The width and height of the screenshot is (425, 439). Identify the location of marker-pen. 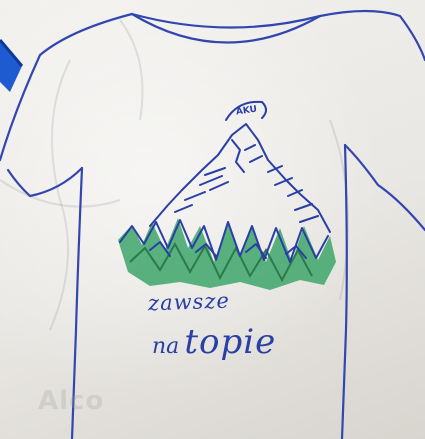
(12, 65).